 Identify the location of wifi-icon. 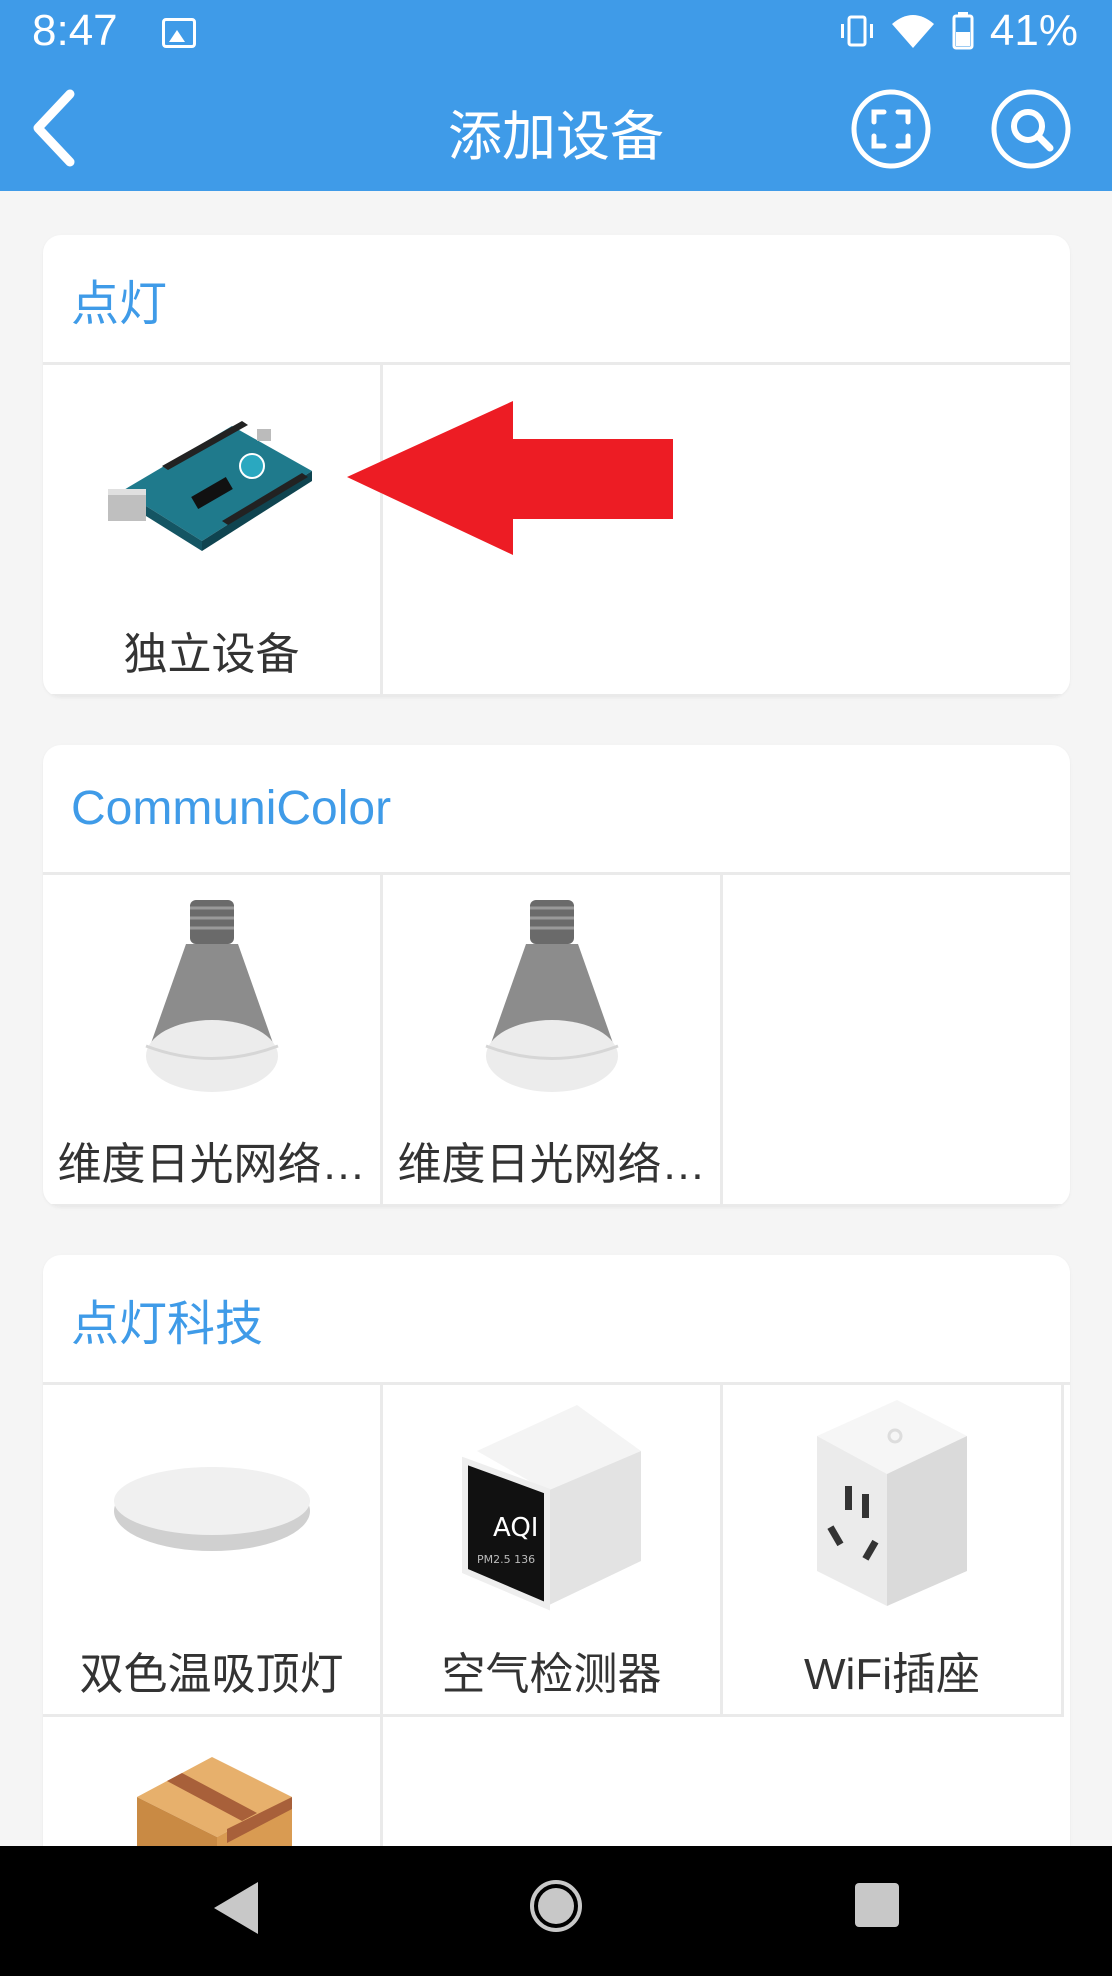
(912, 31).